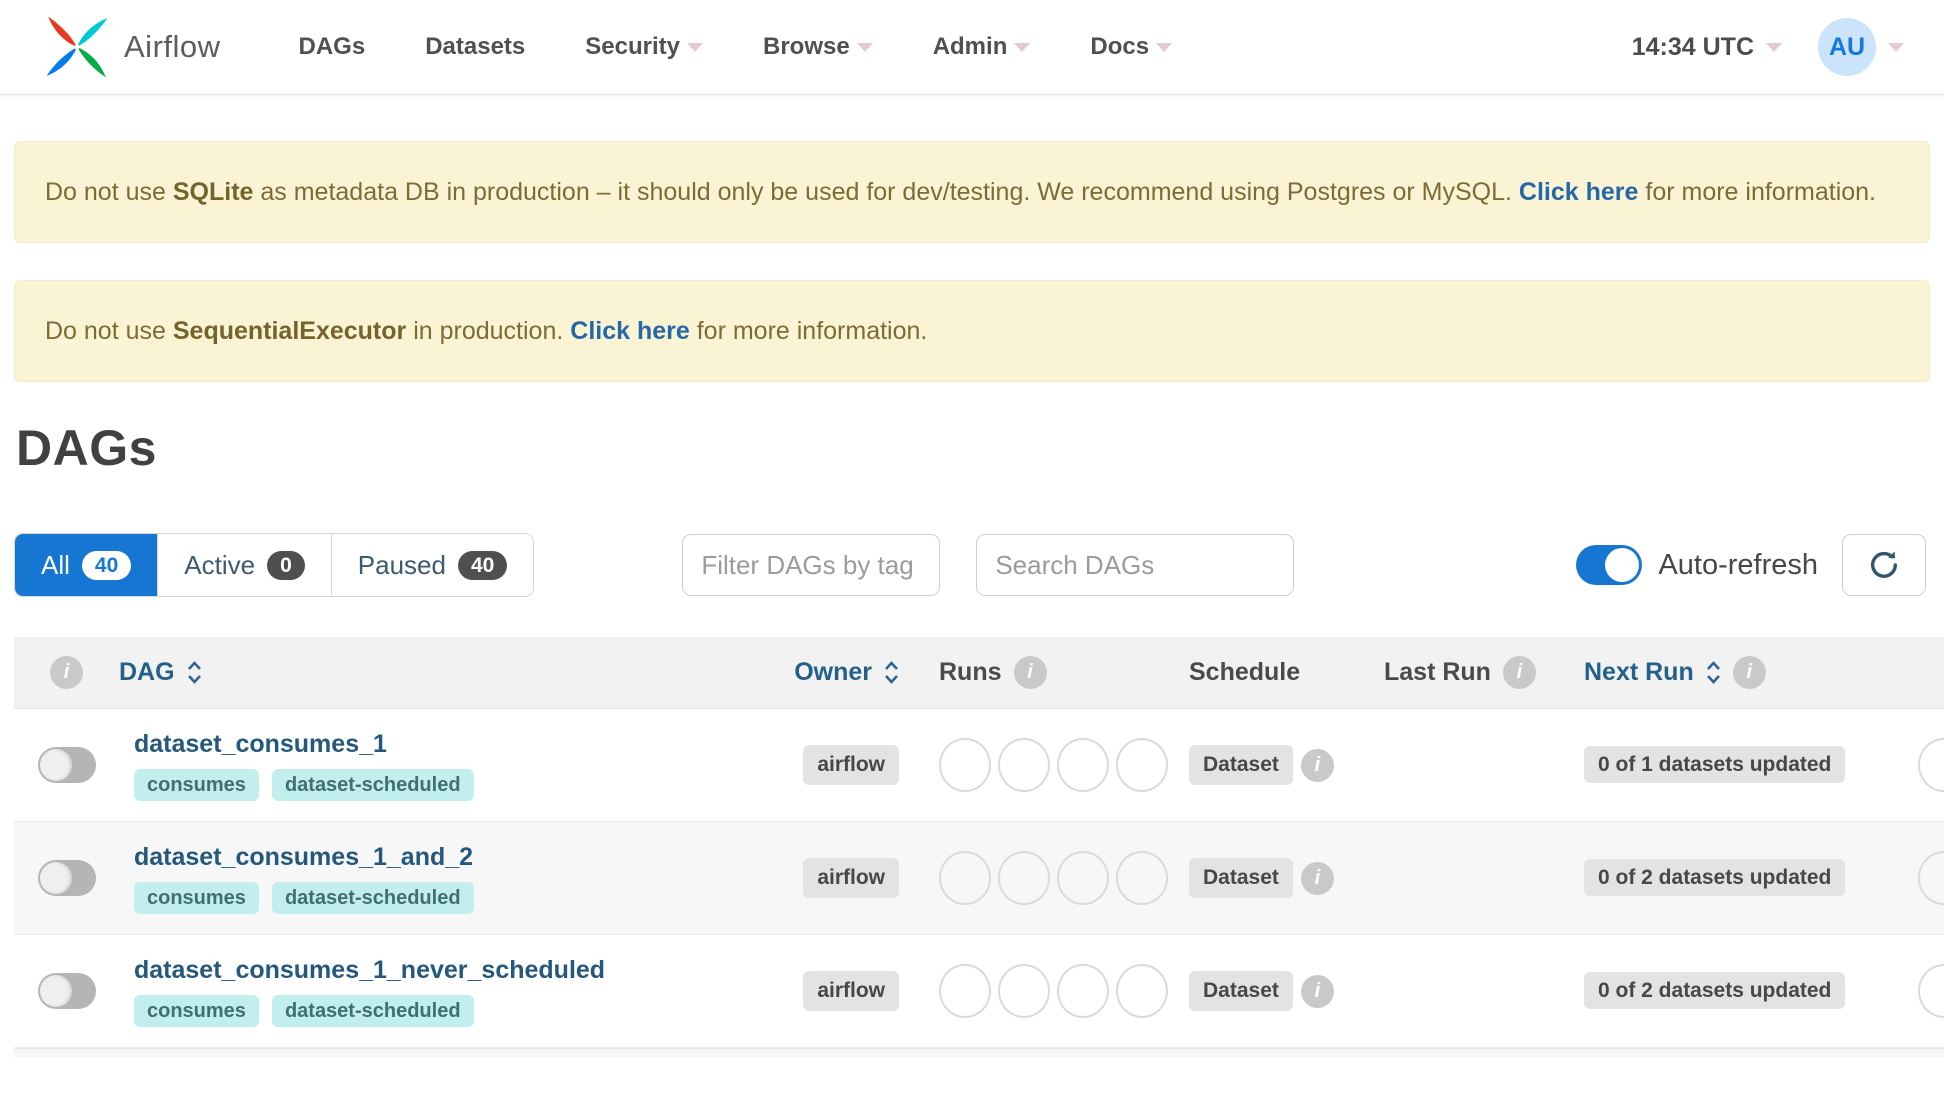  I want to click on user-menu: AU, so click(1861, 47).